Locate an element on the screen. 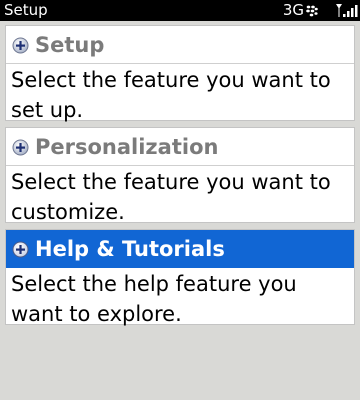 The height and width of the screenshot is (400, 360). card-title: Help & Tutorials is located at coordinates (130, 249).